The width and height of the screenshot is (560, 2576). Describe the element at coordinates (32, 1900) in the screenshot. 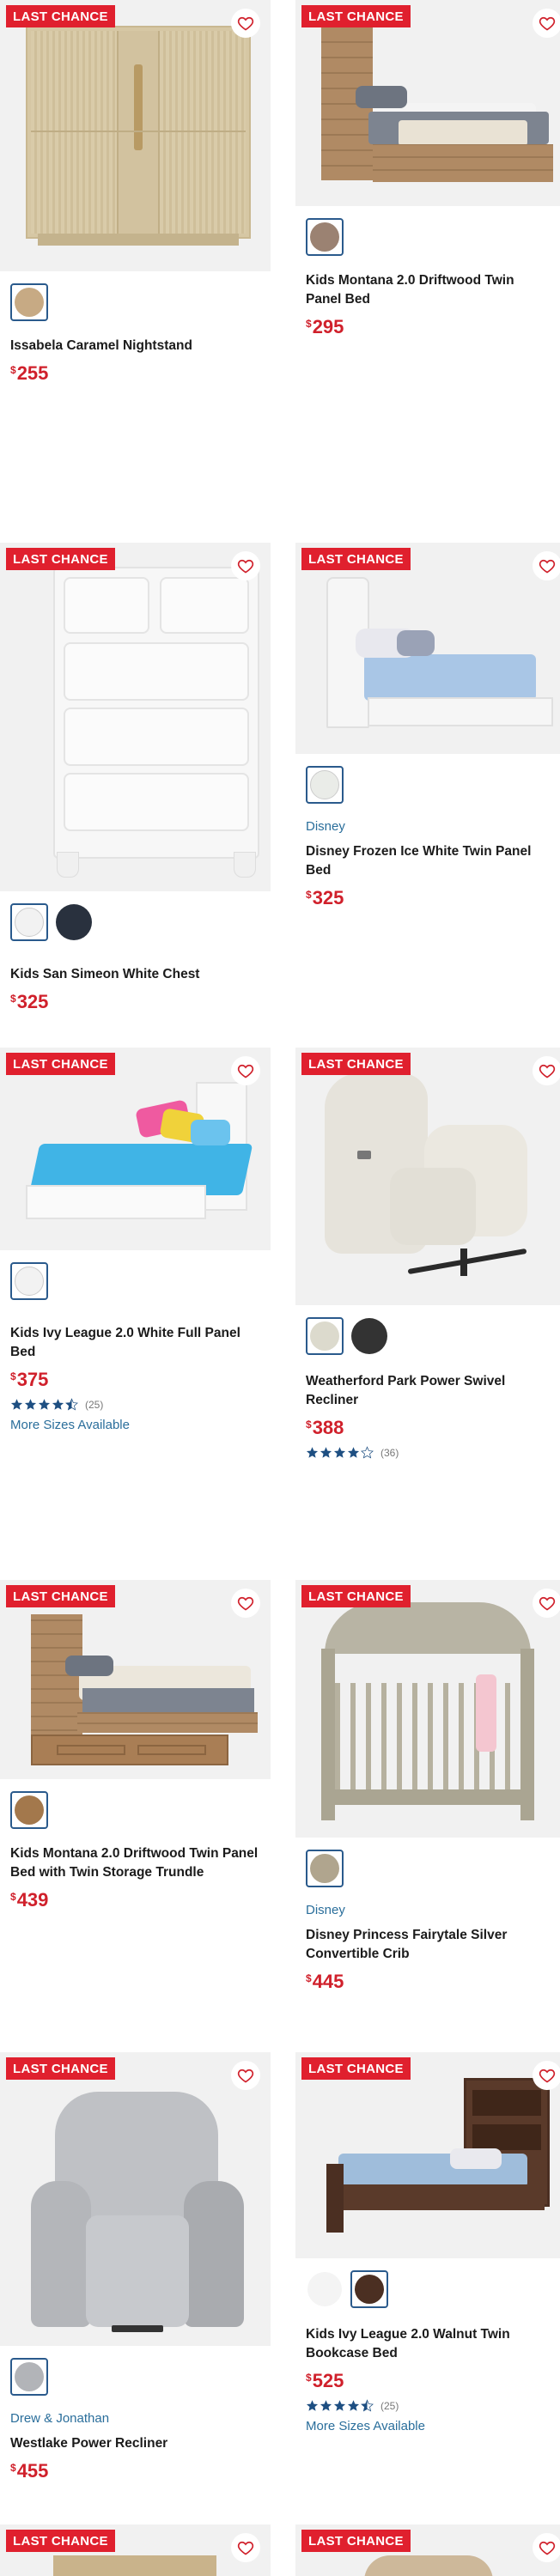

I see `price-value: 439` at that location.